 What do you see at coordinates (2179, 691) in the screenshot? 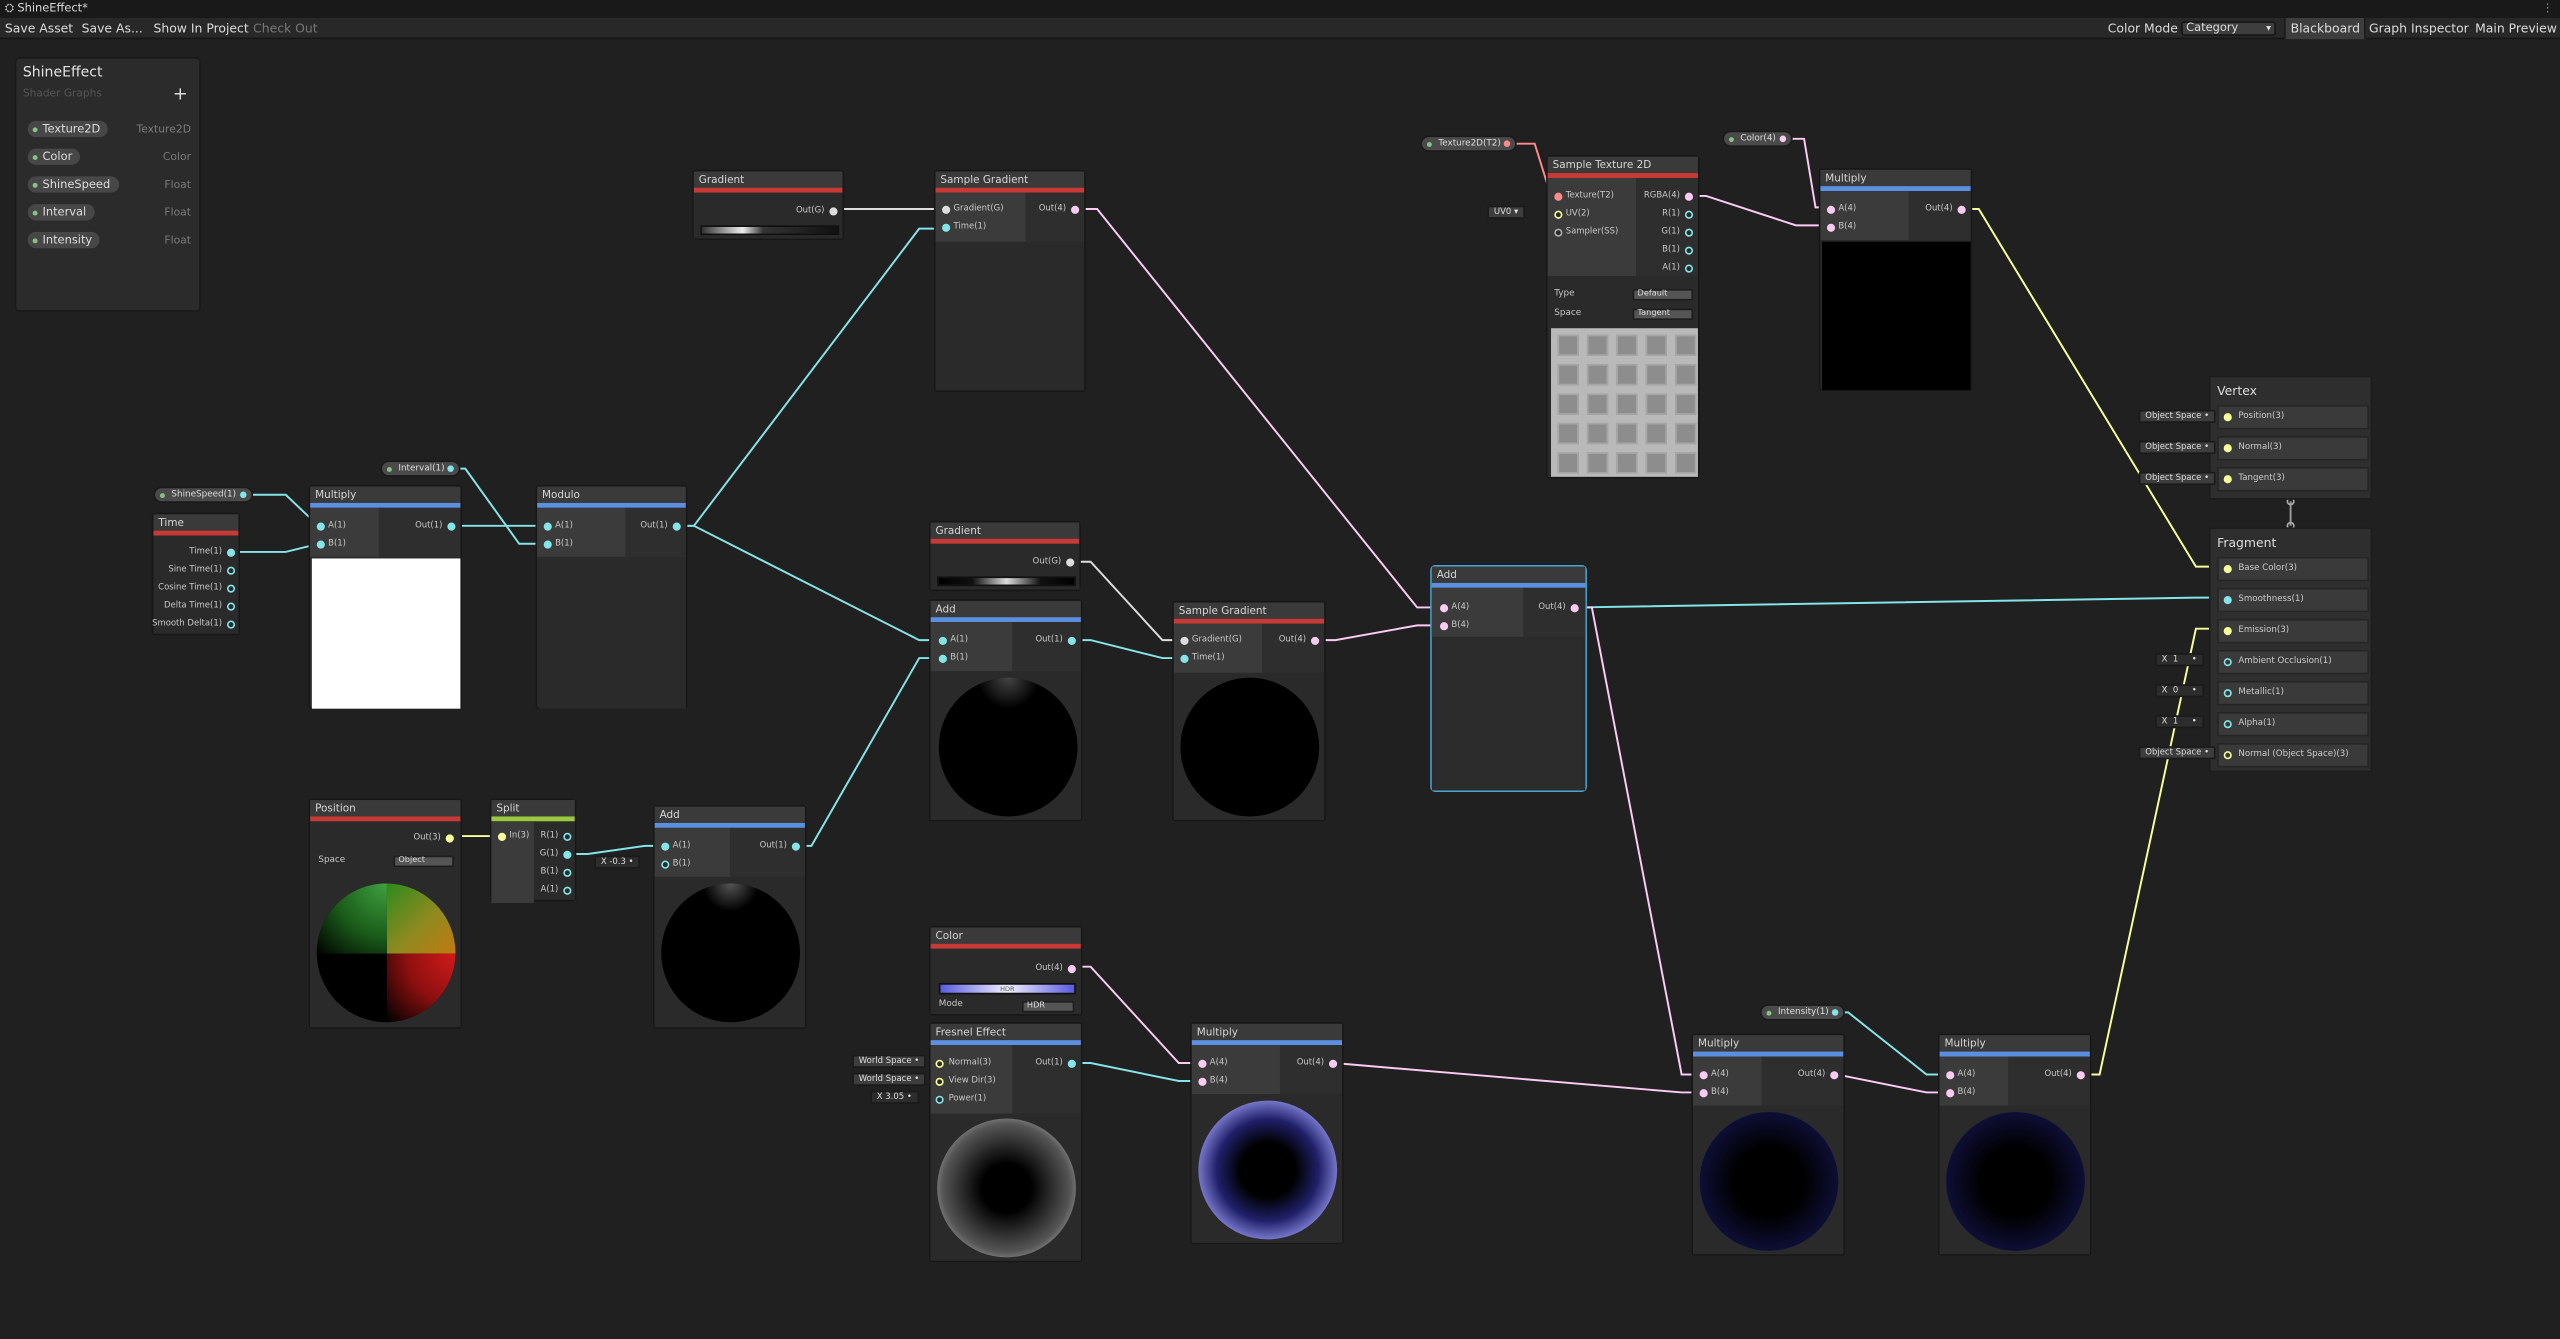
I see `metallic-chip: X 0 •` at bounding box center [2179, 691].